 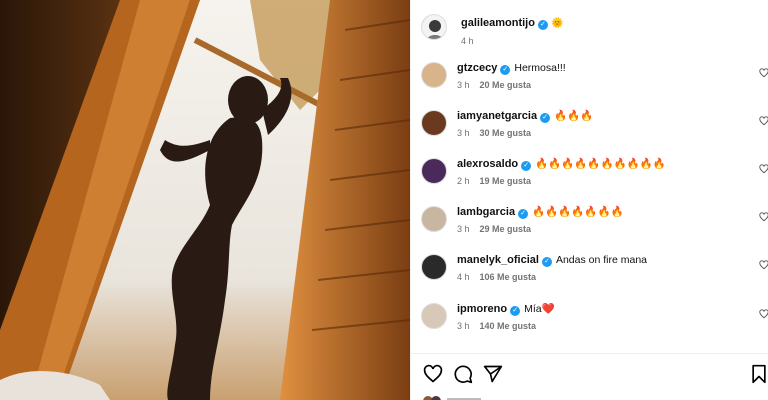 I want to click on author-avatar, so click(x=434, y=27).